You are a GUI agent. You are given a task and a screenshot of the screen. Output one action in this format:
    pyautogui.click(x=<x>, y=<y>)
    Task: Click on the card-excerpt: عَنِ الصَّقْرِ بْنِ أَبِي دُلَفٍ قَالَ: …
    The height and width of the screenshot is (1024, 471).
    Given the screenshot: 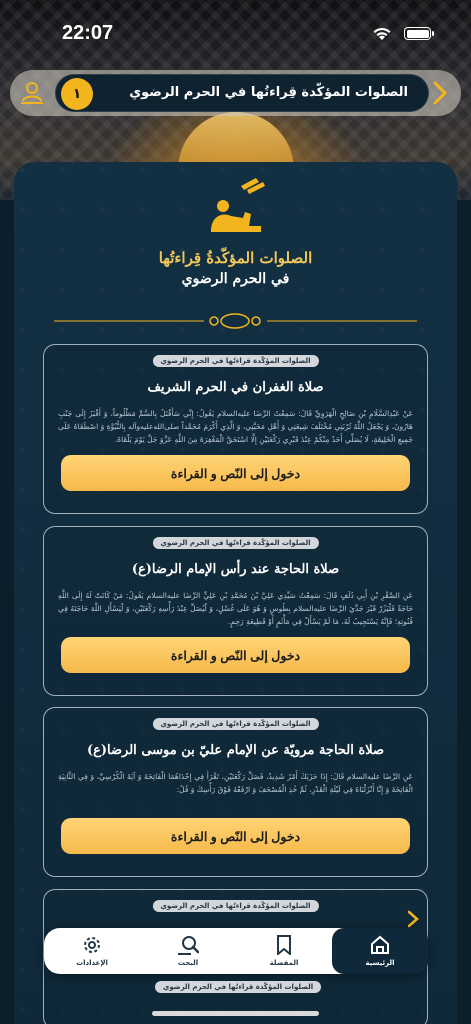 What is the action you would take?
    pyautogui.click(x=235, y=608)
    